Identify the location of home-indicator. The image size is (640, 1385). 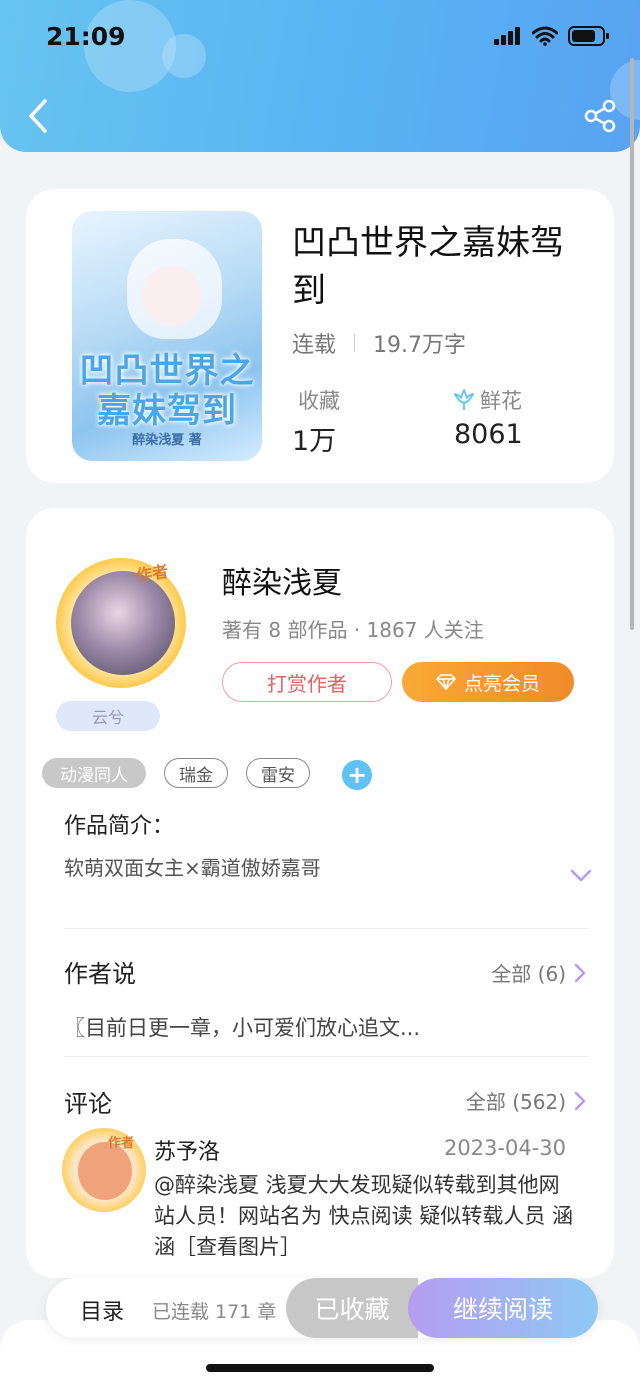
(320, 1368).